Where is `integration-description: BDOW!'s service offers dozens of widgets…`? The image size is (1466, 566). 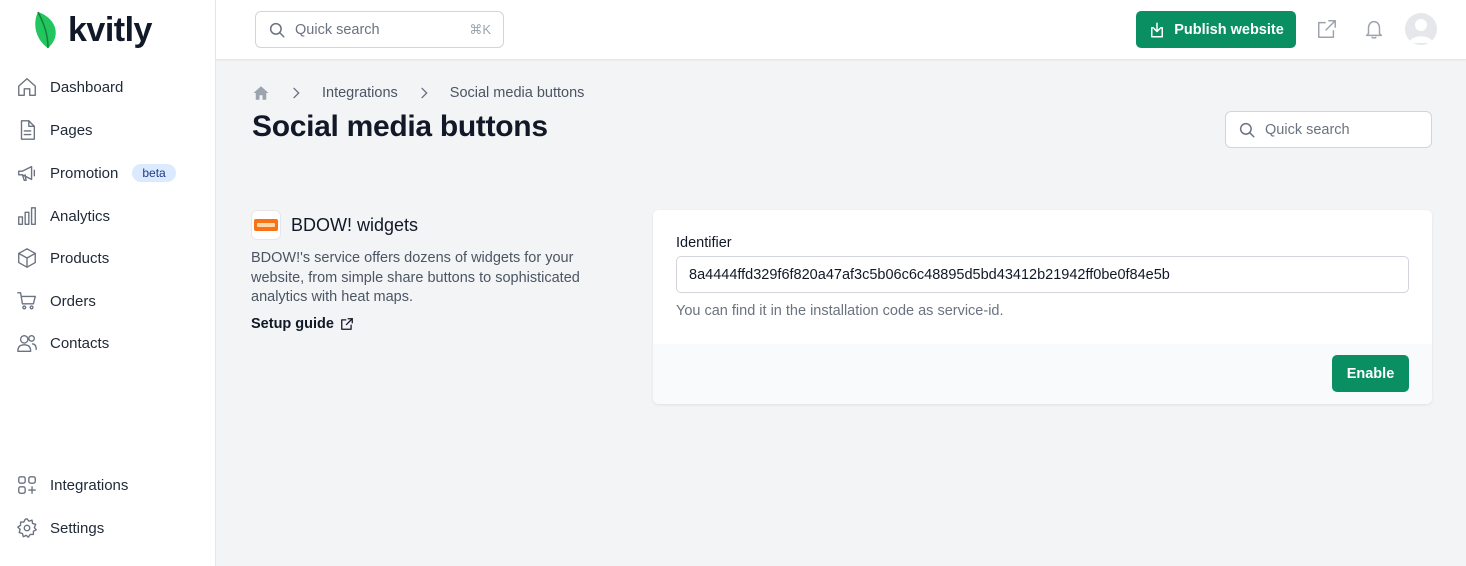
integration-description: BDOW!'s service offers dozens of widgets… is located at coordinates (415, 277).